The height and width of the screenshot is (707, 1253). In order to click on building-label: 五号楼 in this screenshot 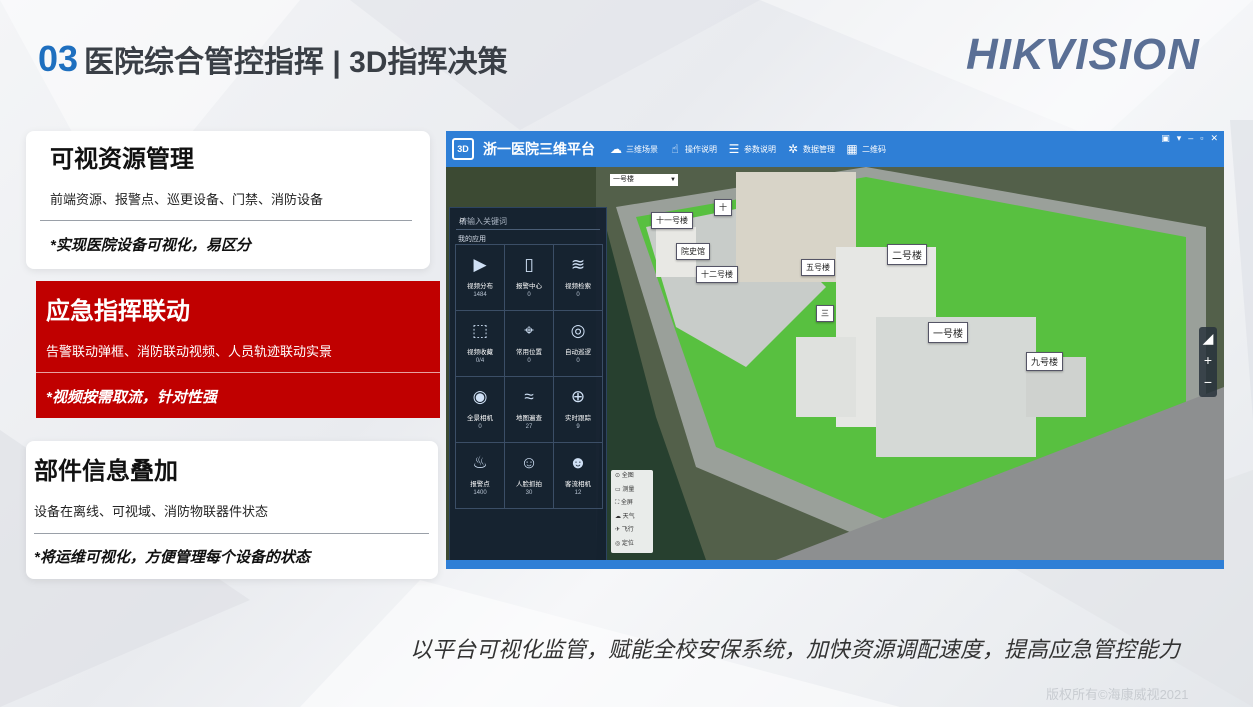, I will do `click(818, 267)`.